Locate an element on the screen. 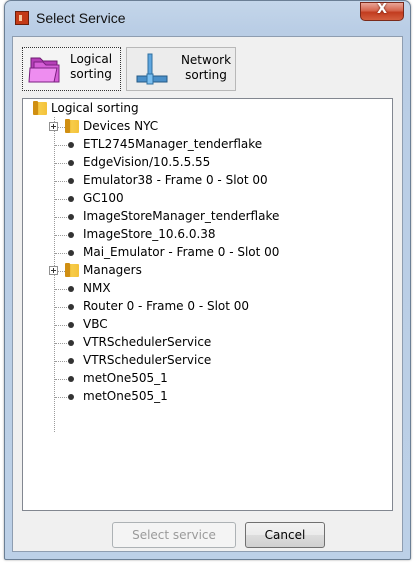 Image resolution: width=414 pixels, height=563 pixels. cancel-button: Cancel is located at coordinates (285, 535).